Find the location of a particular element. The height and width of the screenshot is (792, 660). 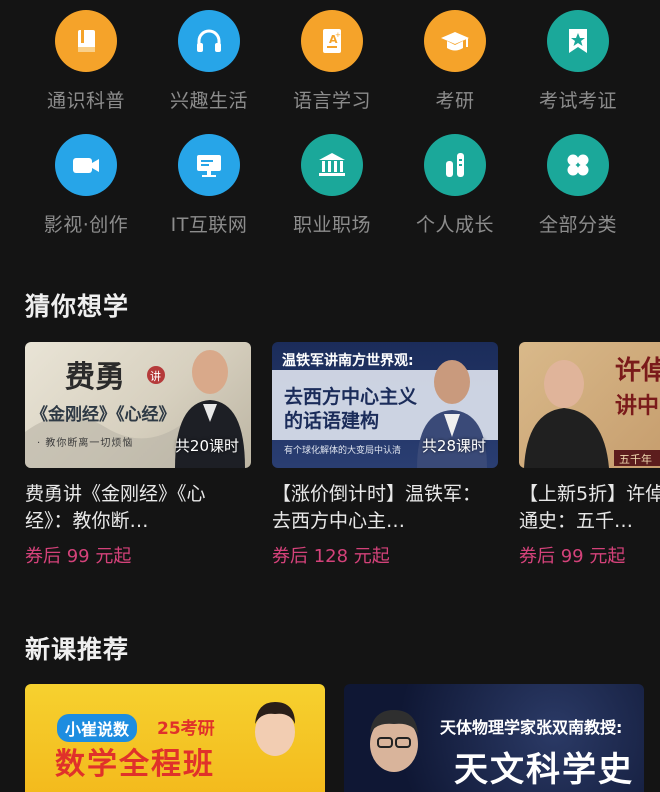

thumb-mark: 讲 is located at coordinates (155, 376).